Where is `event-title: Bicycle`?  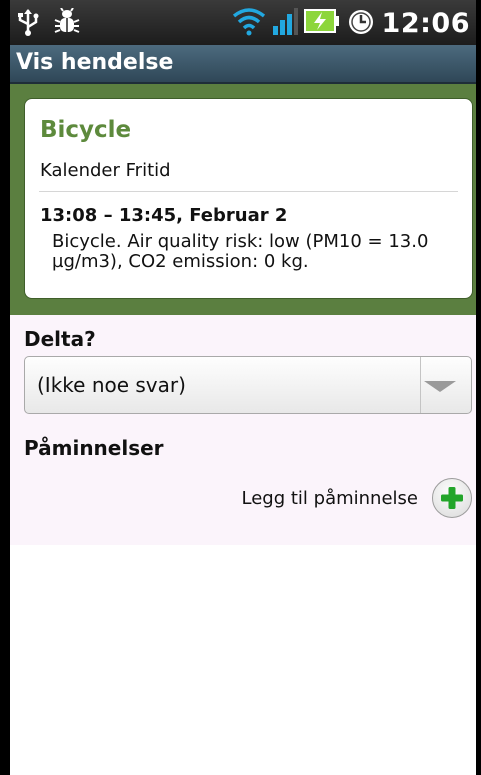 event-title: Bicycle is located at coordinates (86, 130).